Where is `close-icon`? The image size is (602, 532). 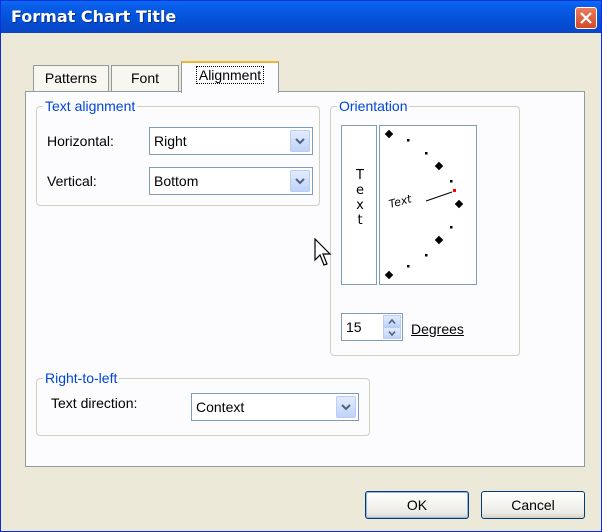
close-icon is located at coordinates (586, 18).